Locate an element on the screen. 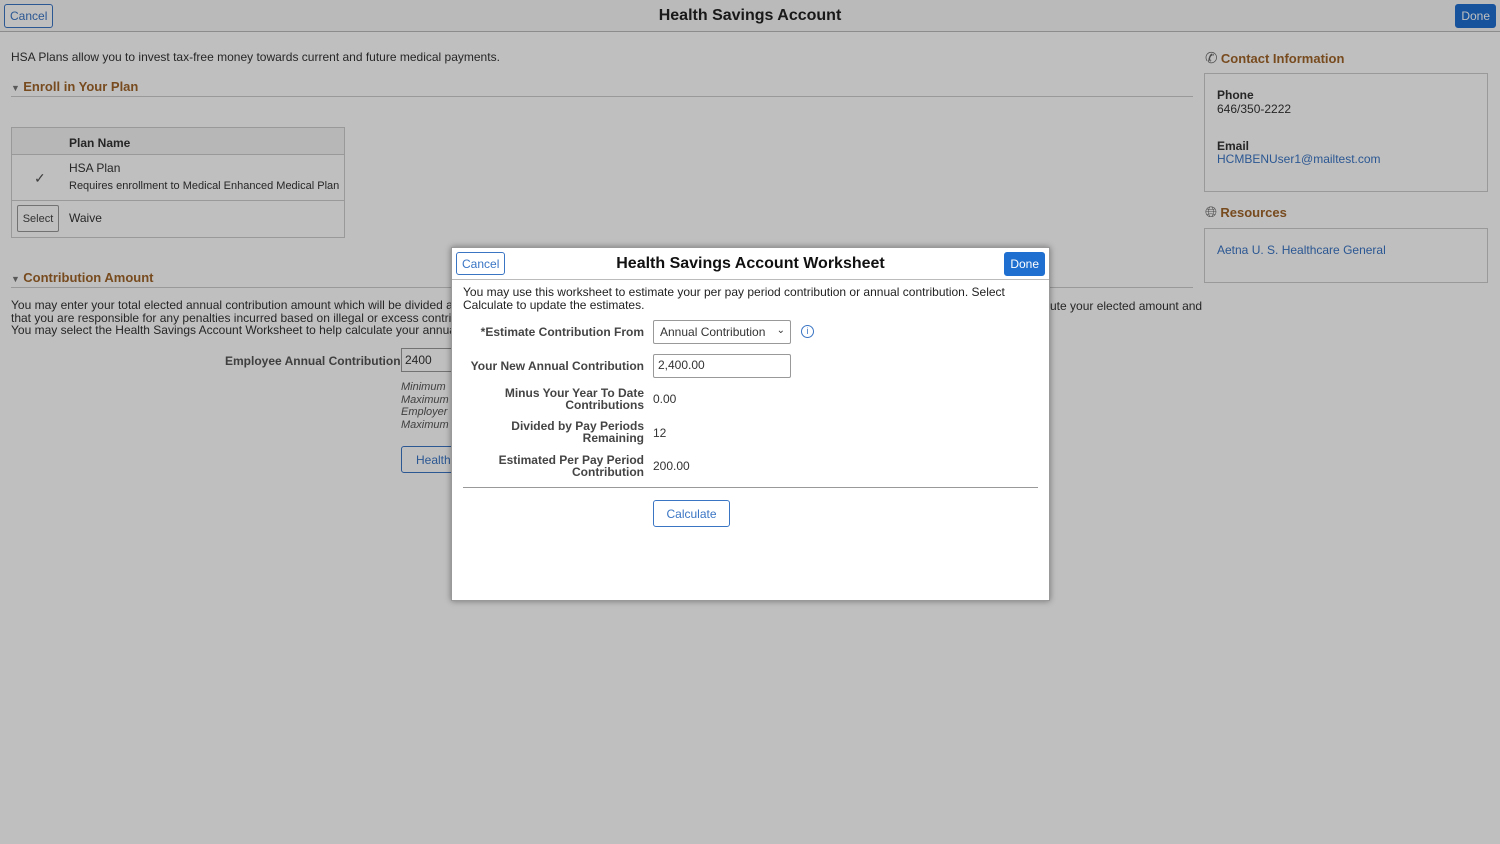 This screenshot has height=844, width=1500. per-period-label: Estimated Per Pay Period Contribution is located at coordinates (571, 466).